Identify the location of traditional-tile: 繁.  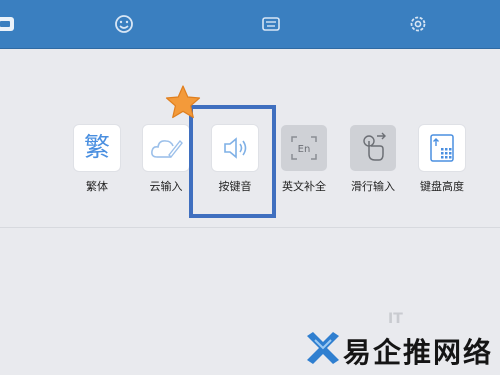
(97, 148).